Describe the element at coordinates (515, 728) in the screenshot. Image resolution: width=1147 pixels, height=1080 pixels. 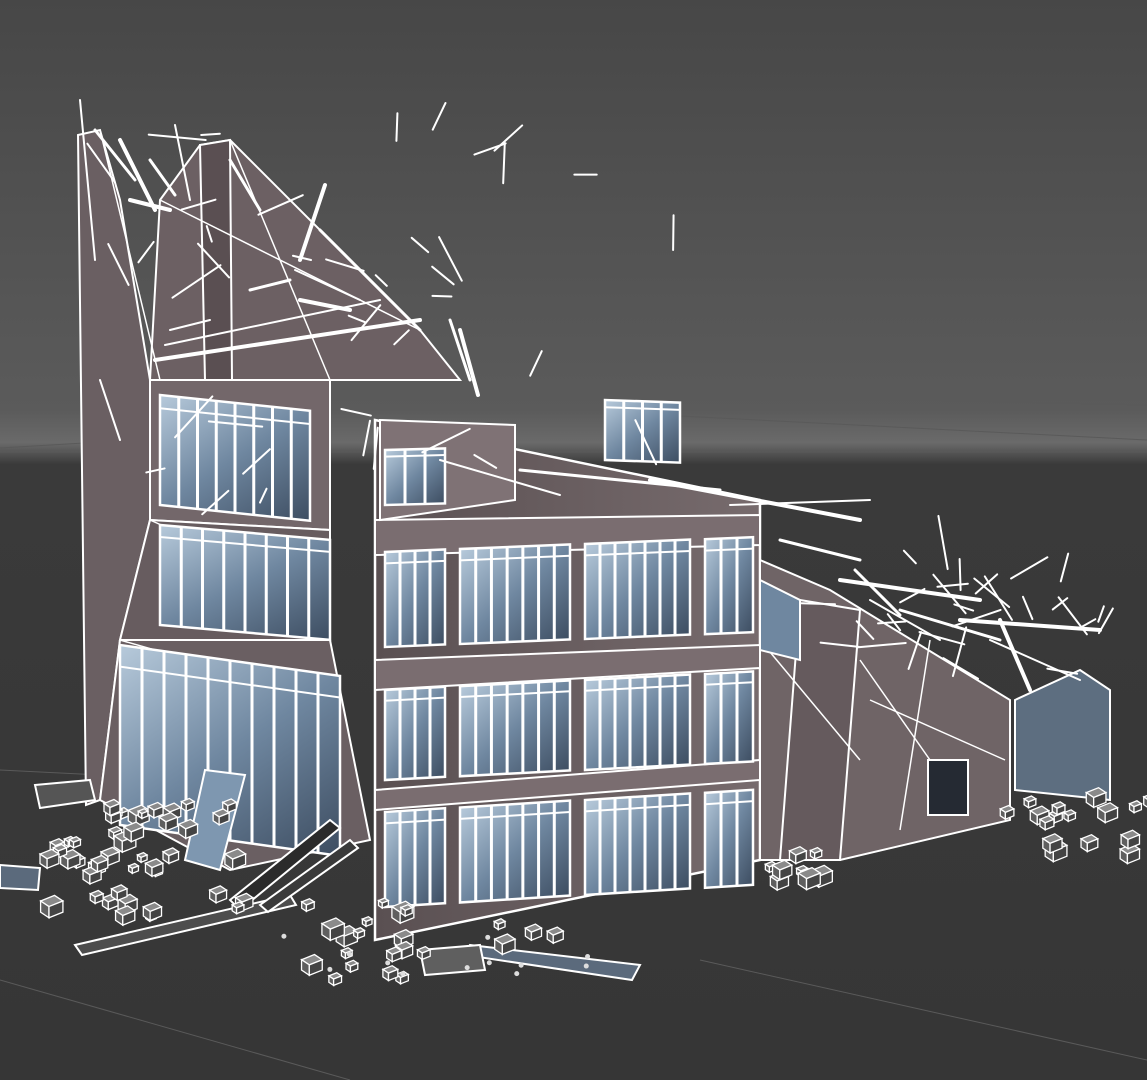
I see `window-f2-b2` at that location.